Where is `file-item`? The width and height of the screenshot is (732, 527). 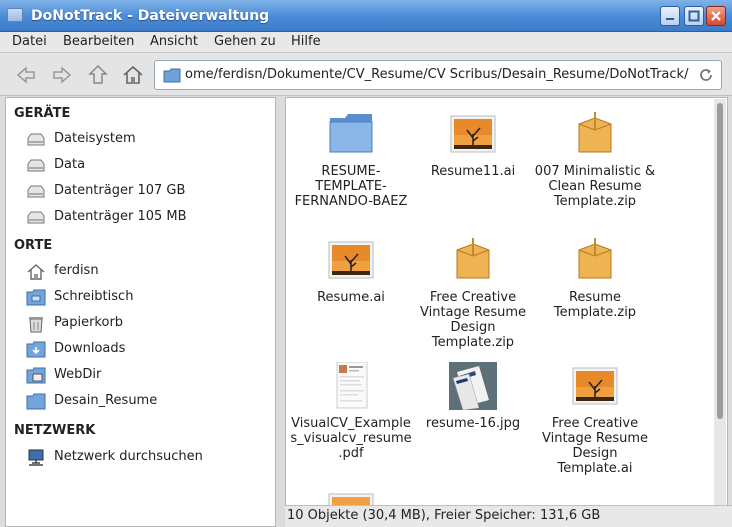
file-item is located at coordinates (351, 496).